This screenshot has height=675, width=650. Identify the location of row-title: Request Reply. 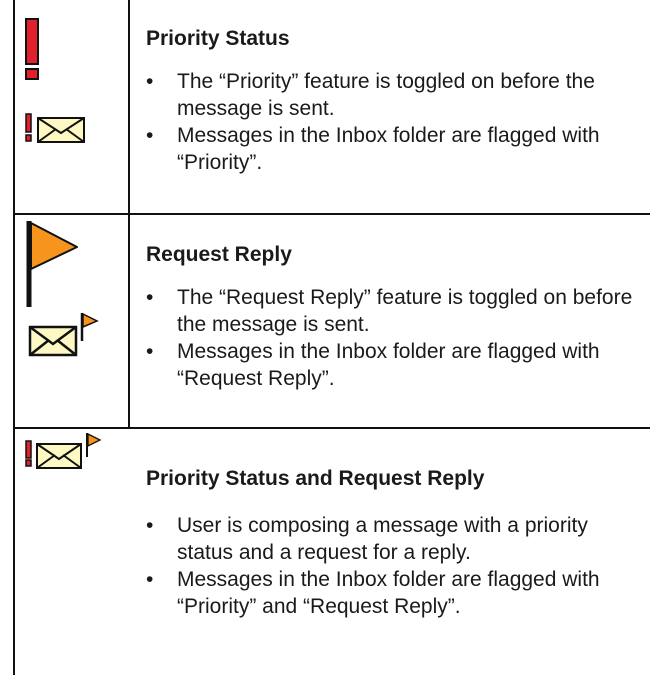
(219, 254).